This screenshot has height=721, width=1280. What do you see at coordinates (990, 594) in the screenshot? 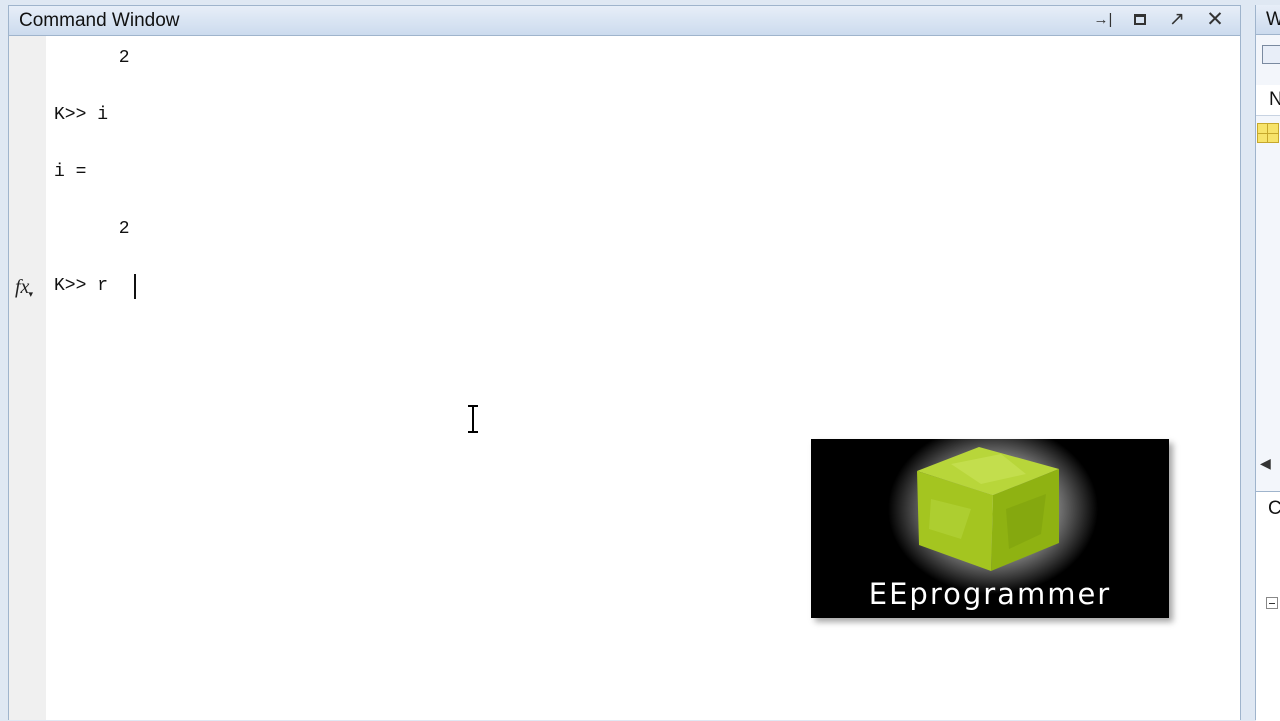
I see `logo-text: EEprogrammer` at bounding box center [990, 594].